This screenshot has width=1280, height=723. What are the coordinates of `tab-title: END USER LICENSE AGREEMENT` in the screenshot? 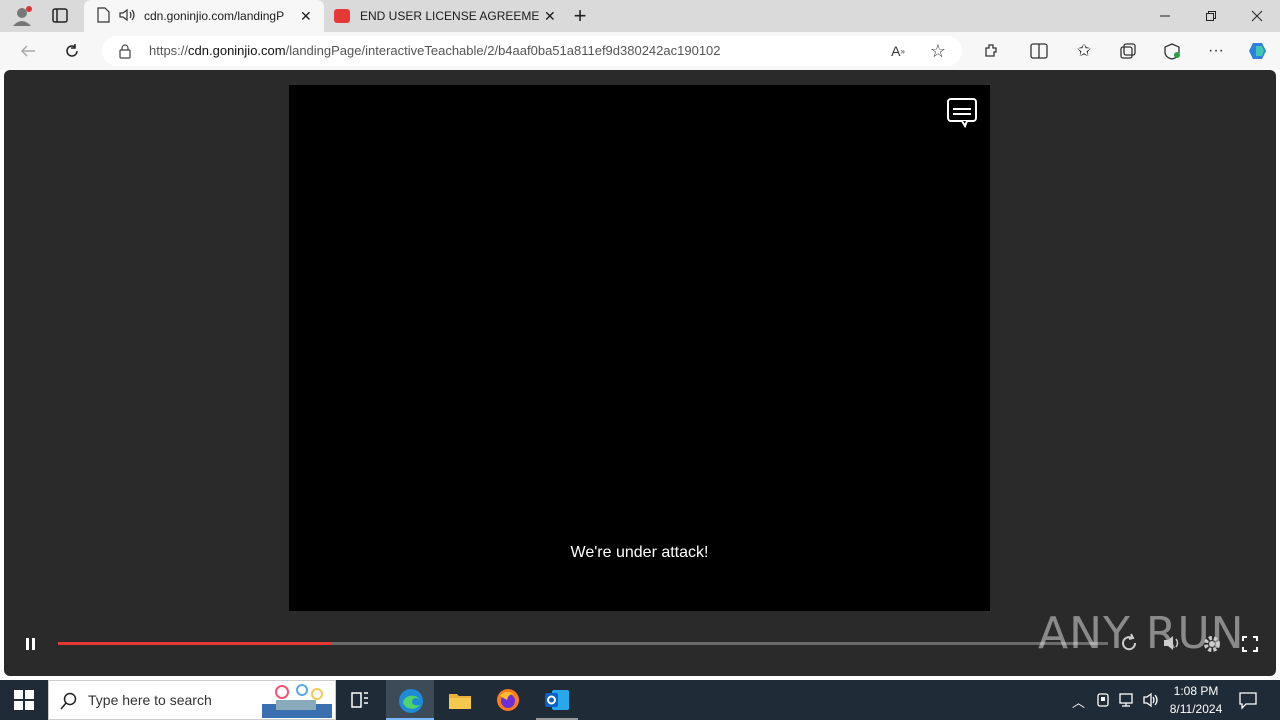 It's located at (450, 16).